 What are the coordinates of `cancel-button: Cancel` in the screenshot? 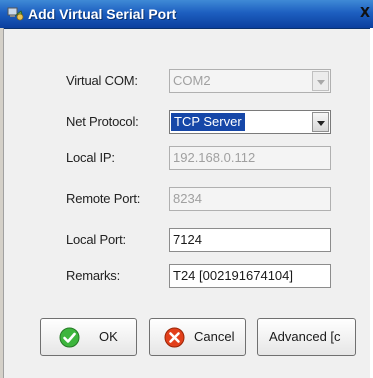 It's located at (197, 337).